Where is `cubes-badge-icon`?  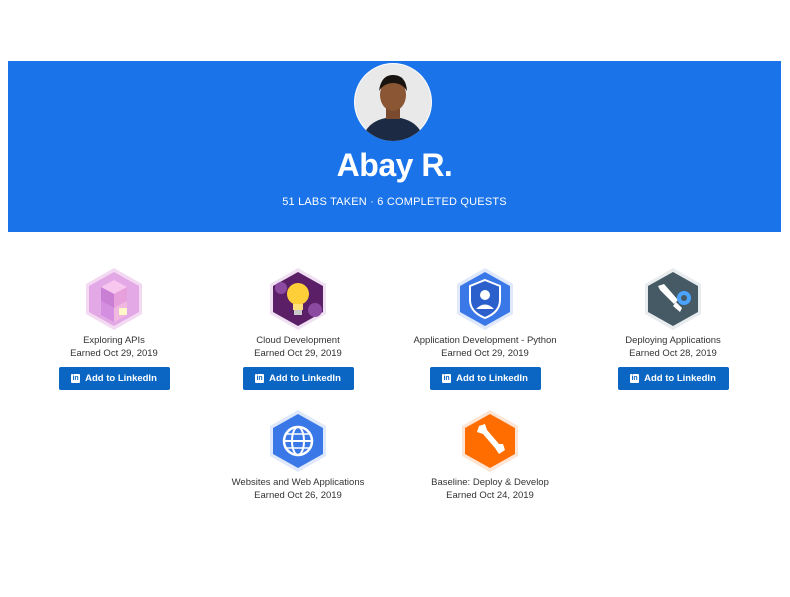
cubes-badge-icon is located at coordinates (114, 299).